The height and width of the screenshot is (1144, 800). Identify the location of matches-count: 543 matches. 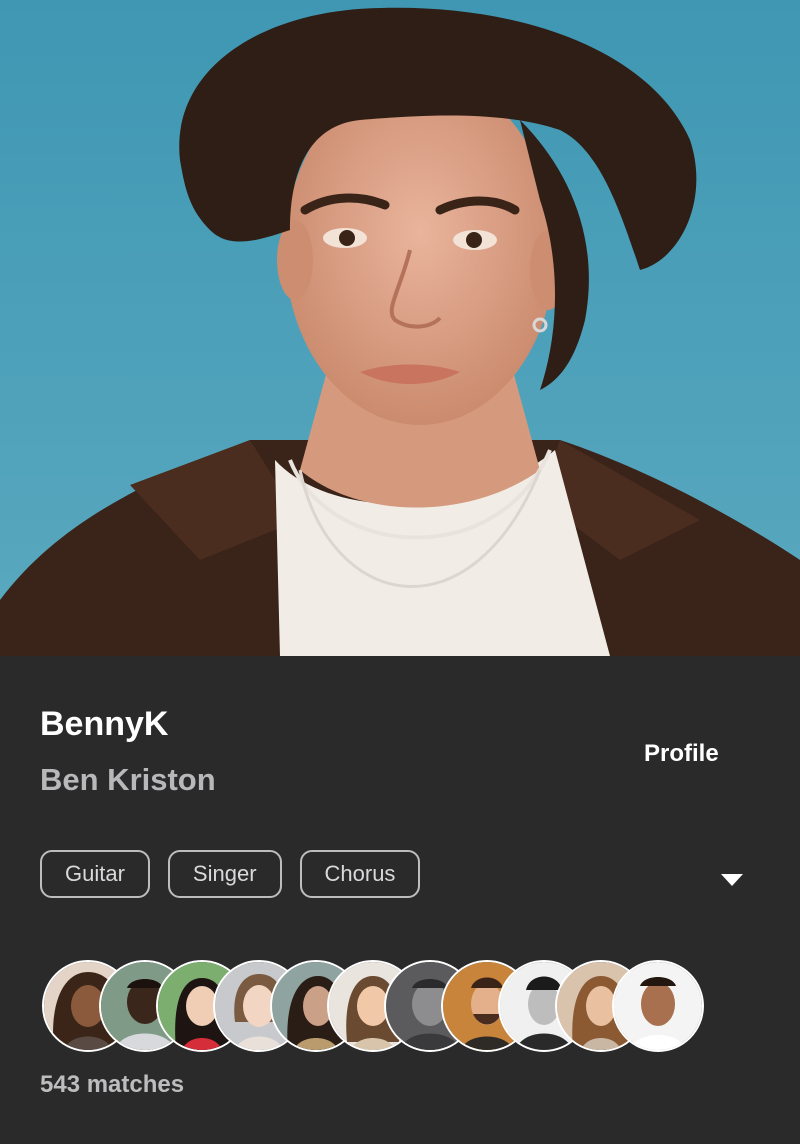
(112, 1084).